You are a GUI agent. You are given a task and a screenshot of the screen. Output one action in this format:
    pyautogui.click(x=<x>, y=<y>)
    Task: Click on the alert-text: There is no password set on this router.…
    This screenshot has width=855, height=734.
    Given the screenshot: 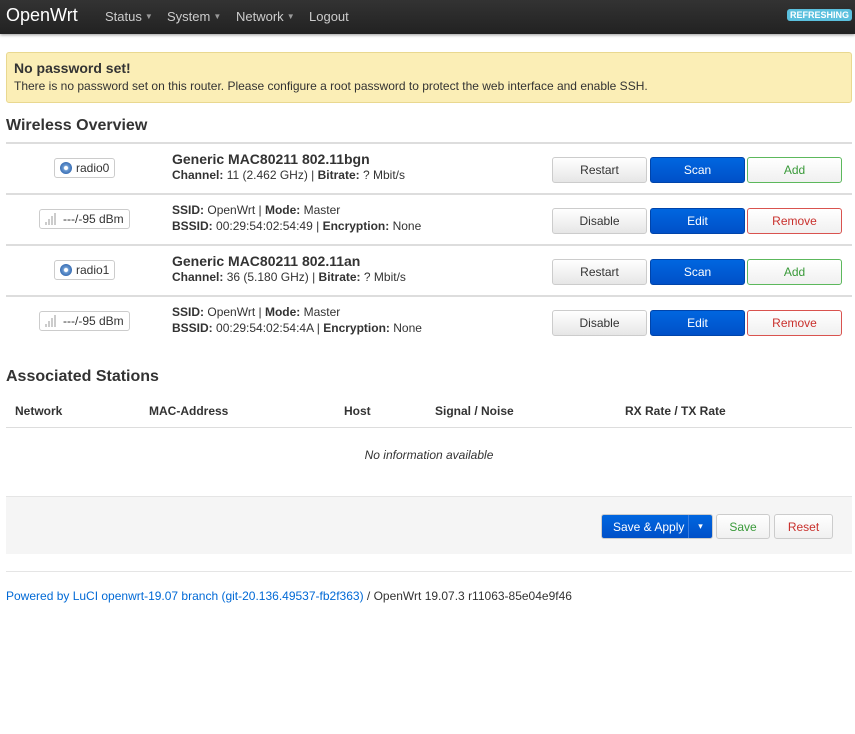 What is the action you would take?
    pyautogui.click(x=331, y=86)
    